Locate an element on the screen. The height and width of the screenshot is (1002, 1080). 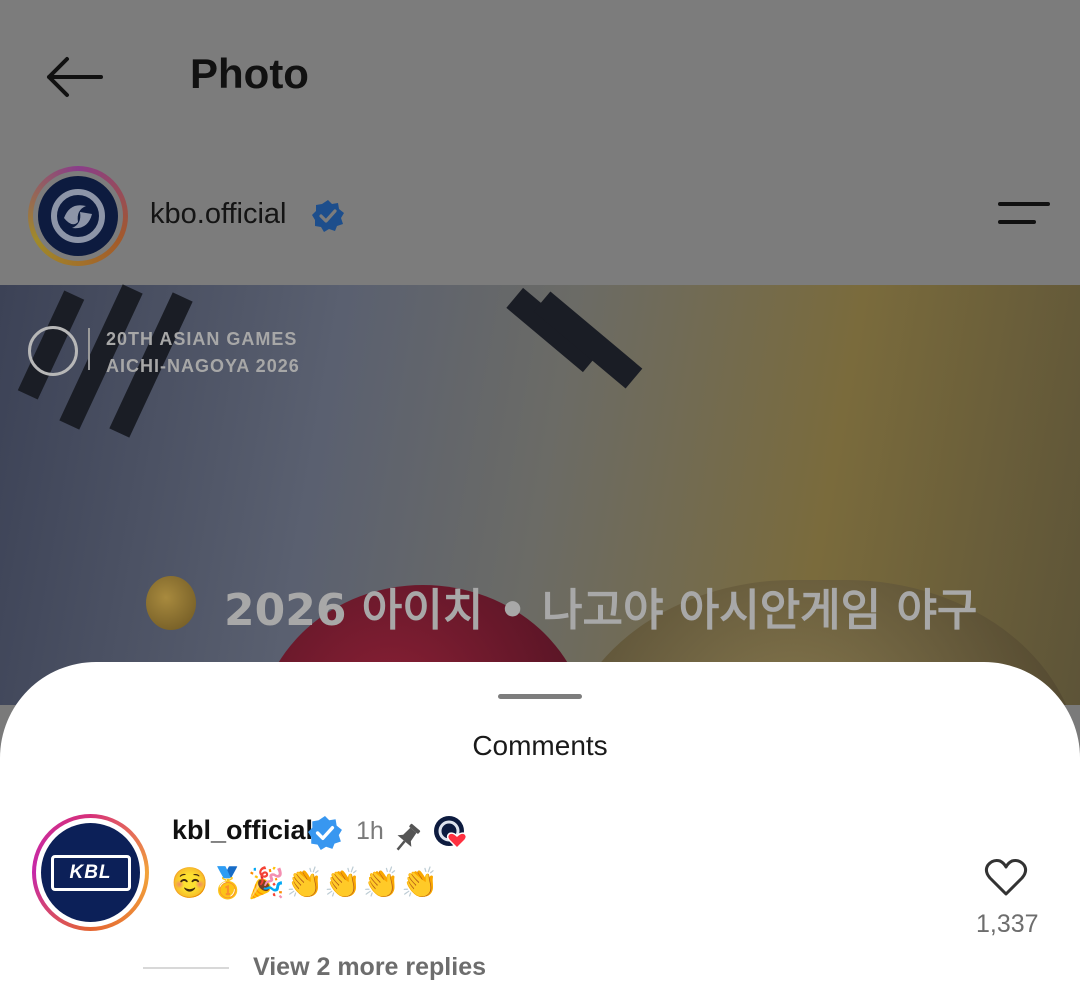
page-title: Photo is located at coordinates (249, 73).